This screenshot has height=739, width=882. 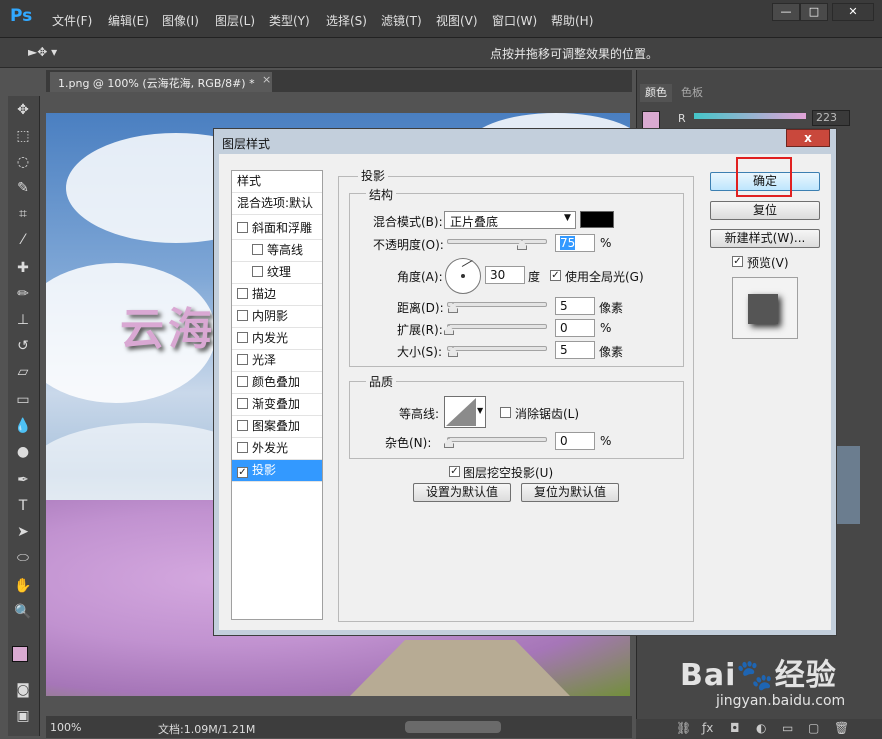 What do you see at coordinates (235, 20) in the screenshot?
I see `menu-layer: 图层(L)` at bounding box center [235, 20].